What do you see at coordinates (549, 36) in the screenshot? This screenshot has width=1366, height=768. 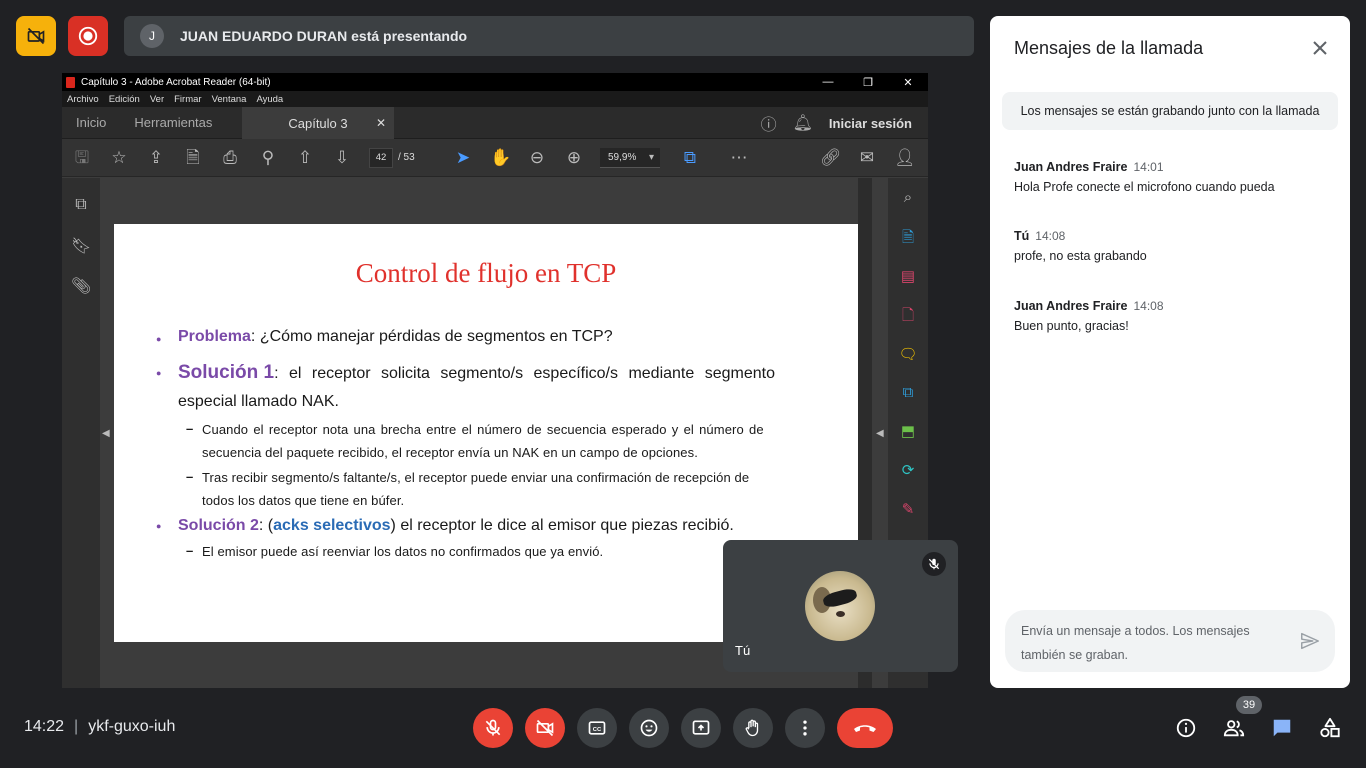 I see `presenting-banner: J JUAN EDUARDO DURAN está presentando` at bounding box center [549, 36].